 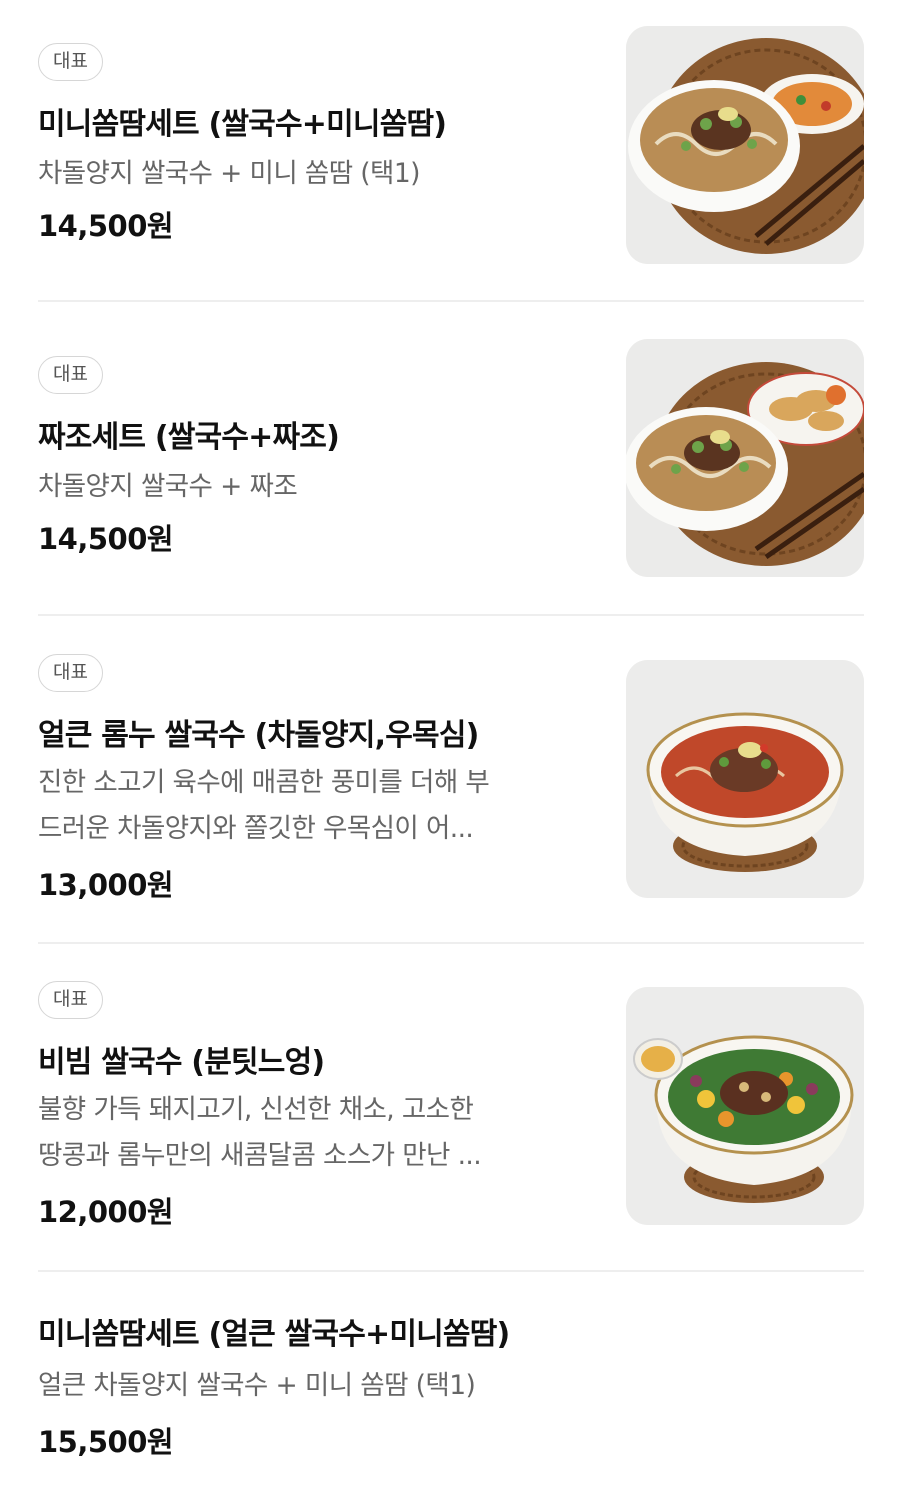 What do you see at coordinates (189, 437) in the screenshot?
I see `menu-item-name: 짜조세트 (쌀국수+짜조)` at bounding box center [189, 437].